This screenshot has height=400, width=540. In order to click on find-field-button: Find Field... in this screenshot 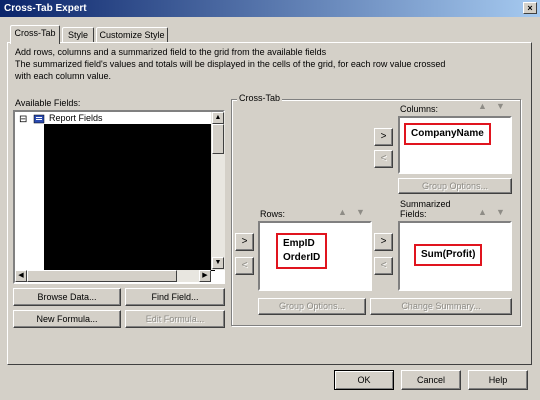, I will do `click(175, 297)`.